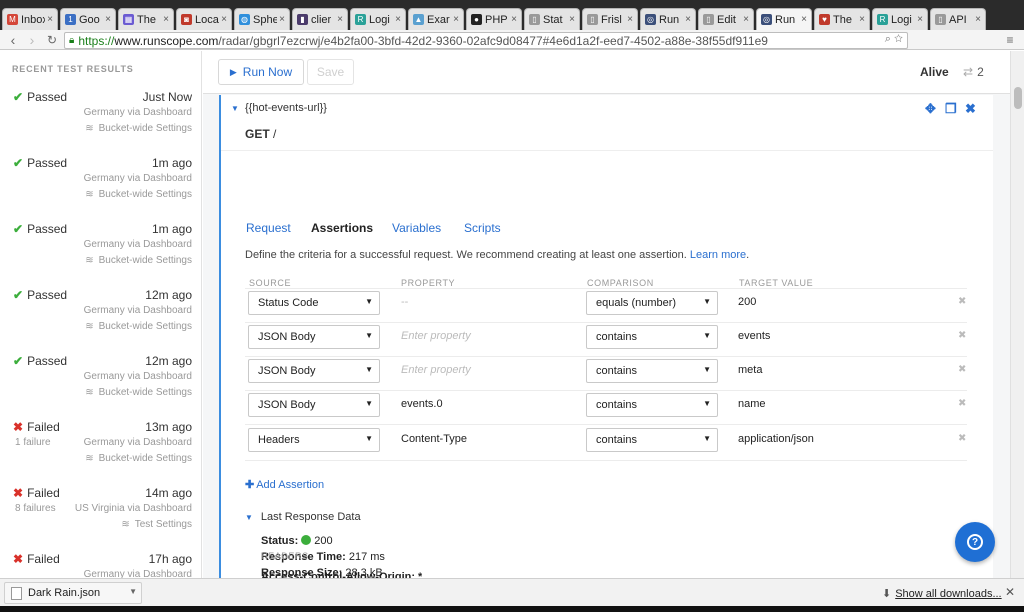  What do you see at coordinates (970, 109) in the screenshot?
I see `delete-step-icon: ✖` at bounding box center [970, 109].